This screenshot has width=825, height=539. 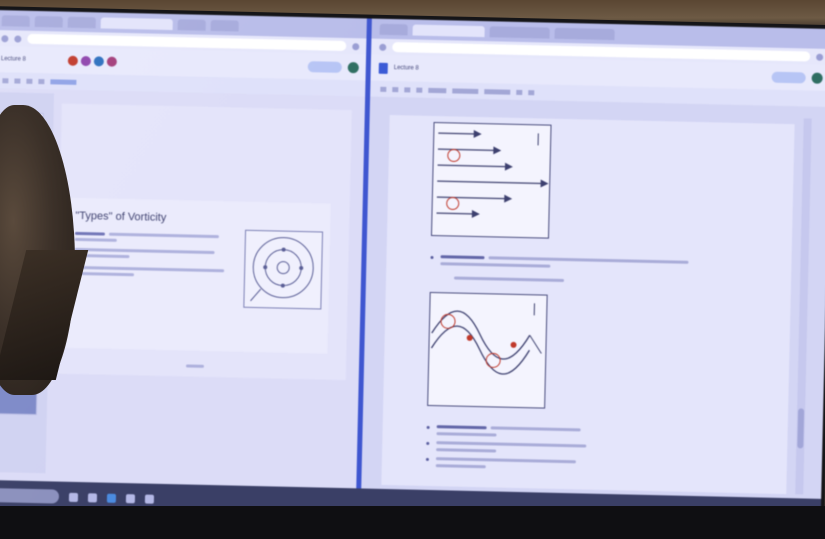 What do you see at coordinates (801, 428) in the screenshot?
I see `scroll-thumb` at bounding box center [801, 428].